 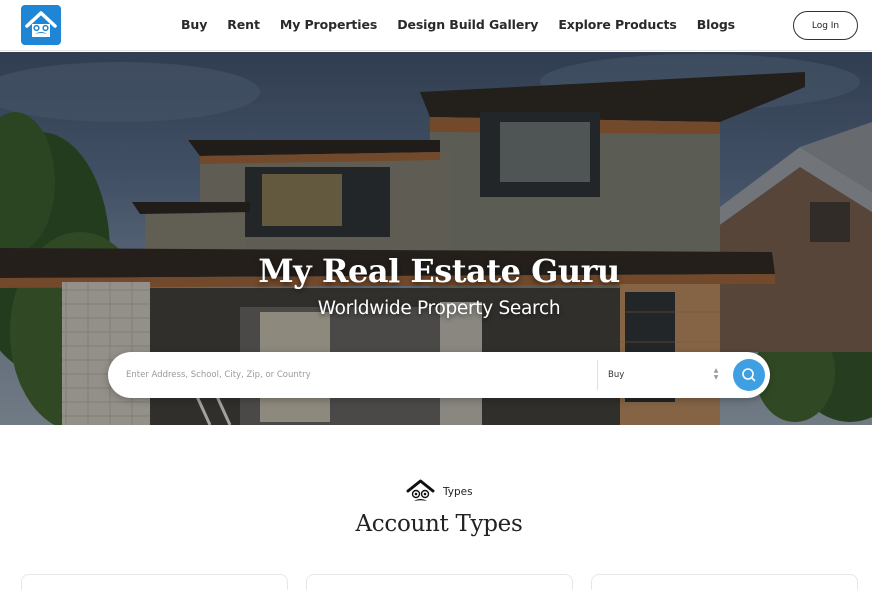 I want to click on search-type-value: Buy, so click(x=616, y=375).